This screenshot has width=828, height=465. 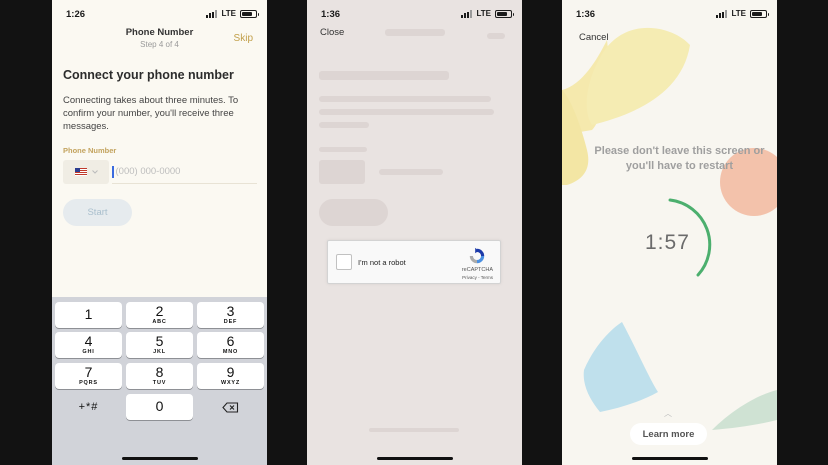 What do you see at coordinates (90, 150) in the screenshot?
I see `phone-number-label: Phone Number` at bounding box center [90, 150].